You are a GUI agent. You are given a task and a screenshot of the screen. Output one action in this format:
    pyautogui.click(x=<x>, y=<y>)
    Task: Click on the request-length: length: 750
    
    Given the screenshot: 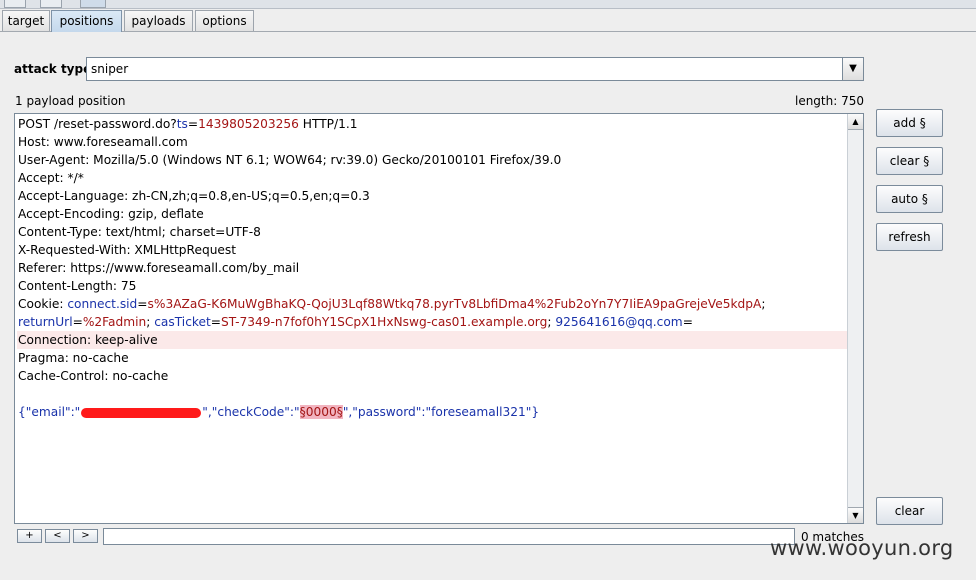 What is the action you would take?
    pyautogui.click(x=829, y=101)
    